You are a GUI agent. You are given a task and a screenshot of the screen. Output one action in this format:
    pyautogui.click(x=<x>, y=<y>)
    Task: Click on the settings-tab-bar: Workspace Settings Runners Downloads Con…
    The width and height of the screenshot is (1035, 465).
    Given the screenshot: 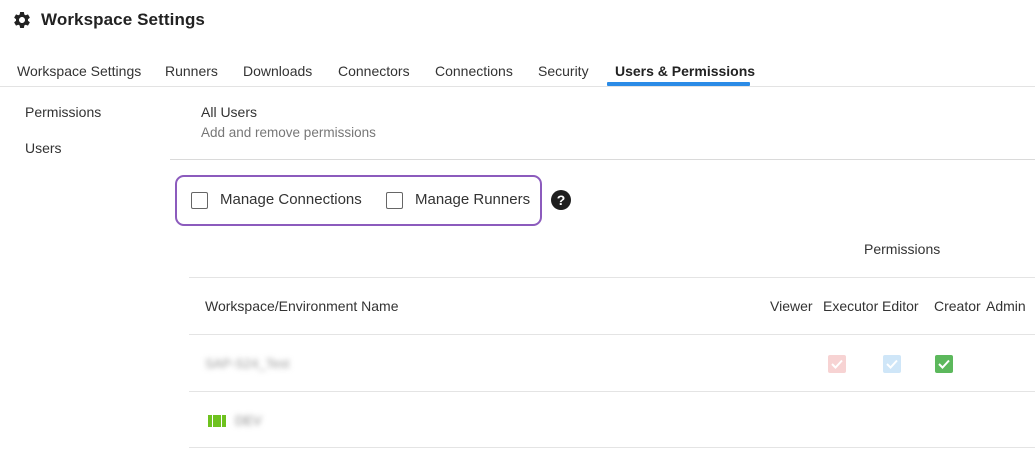 What is the action you would take?
    pyautogui.click(x=517, y=72)
    